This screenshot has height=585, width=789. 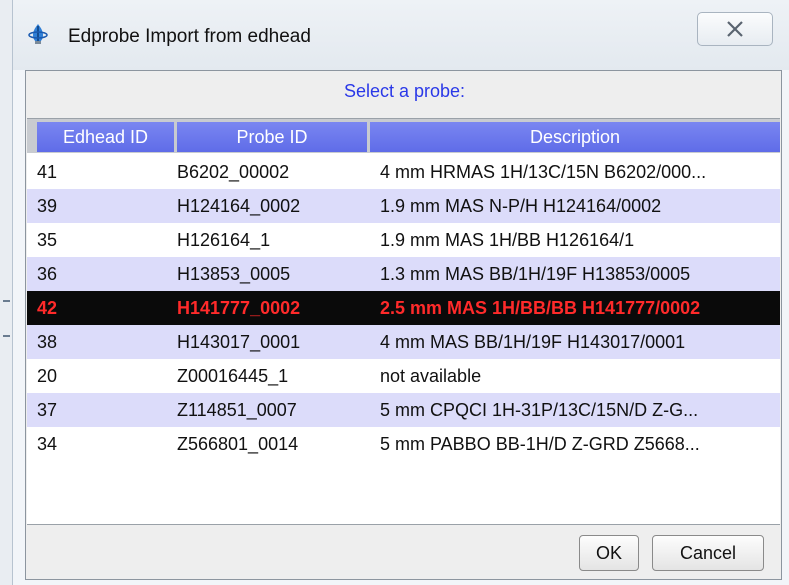 What do you see at coordinates (507, 240) in the screenshot?
I see `cell-description: 1.9 mm MAS 1H/BB H126164/1` at bounding box center [507, 240].